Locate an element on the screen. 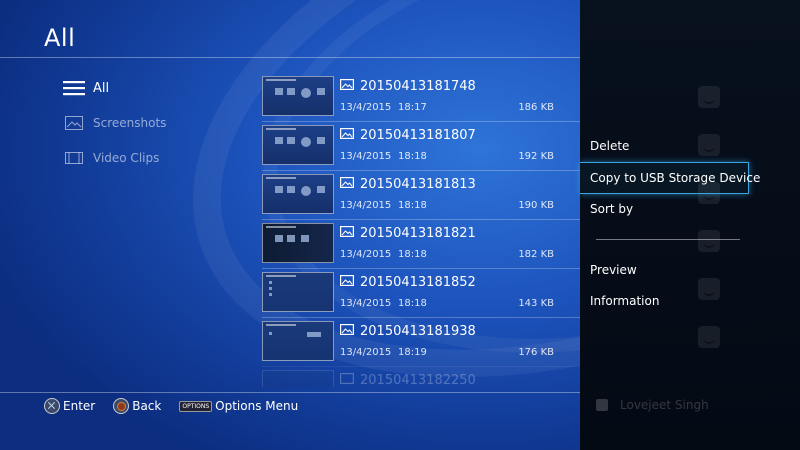  hamburger-icon is located at coordinates (74, 88).